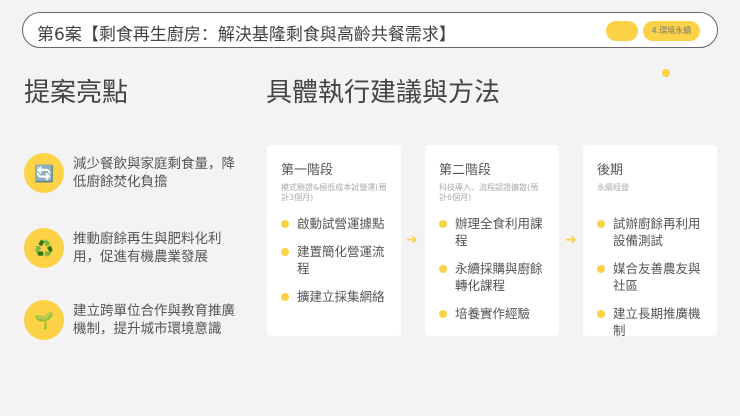 This screenshot has width=740, height=416. What do you see at coordinates (341, 296) in the screenshot?
I see `stage-item-text: 擴建立採集網絡` at bounding box center [341, 296].